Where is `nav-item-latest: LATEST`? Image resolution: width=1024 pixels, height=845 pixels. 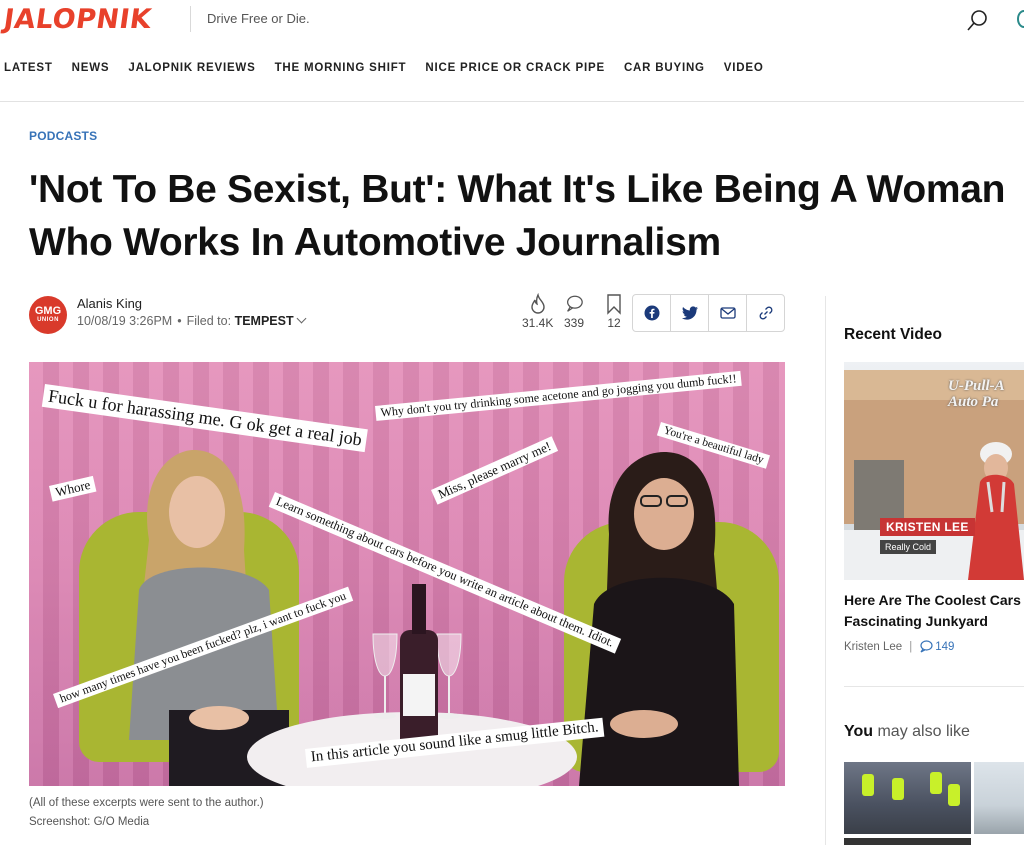 nav-item-latest: LATEST is located at coordinates (28, 70).